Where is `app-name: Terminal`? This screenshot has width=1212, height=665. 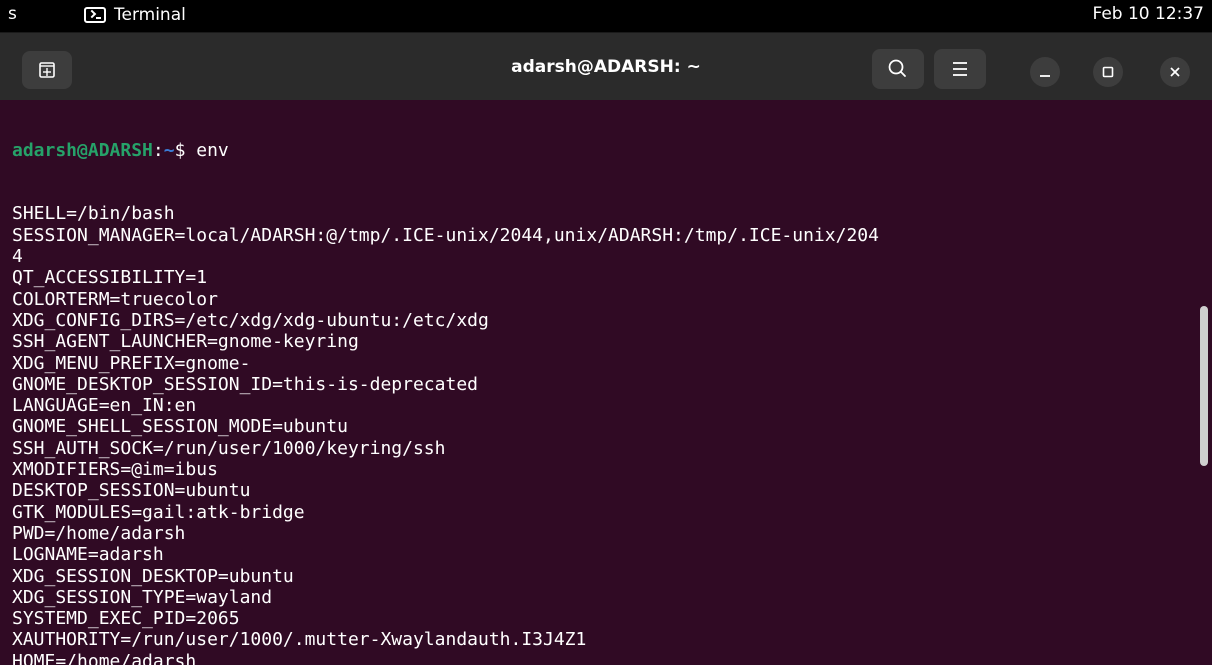
app-name: Terminal is located at coordinates (150, 15).